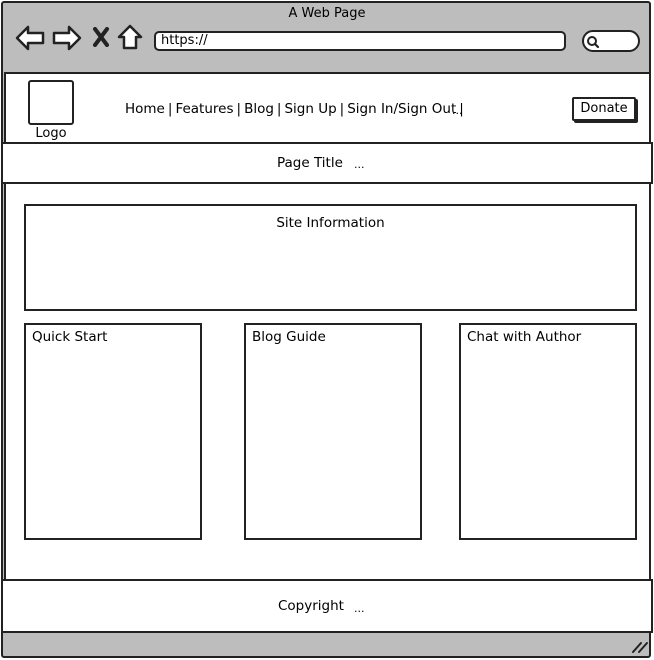 The height and width of the screenshot is (660, 654). Describe the element at coordinates (30, 38) in the screenshot. I see `back-arrow-icon` at that location.